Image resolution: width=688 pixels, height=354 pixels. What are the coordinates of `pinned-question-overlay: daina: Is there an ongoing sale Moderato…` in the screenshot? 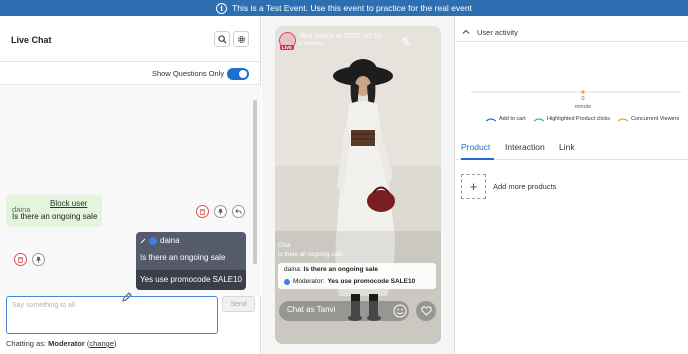 It's located at (357, 276).